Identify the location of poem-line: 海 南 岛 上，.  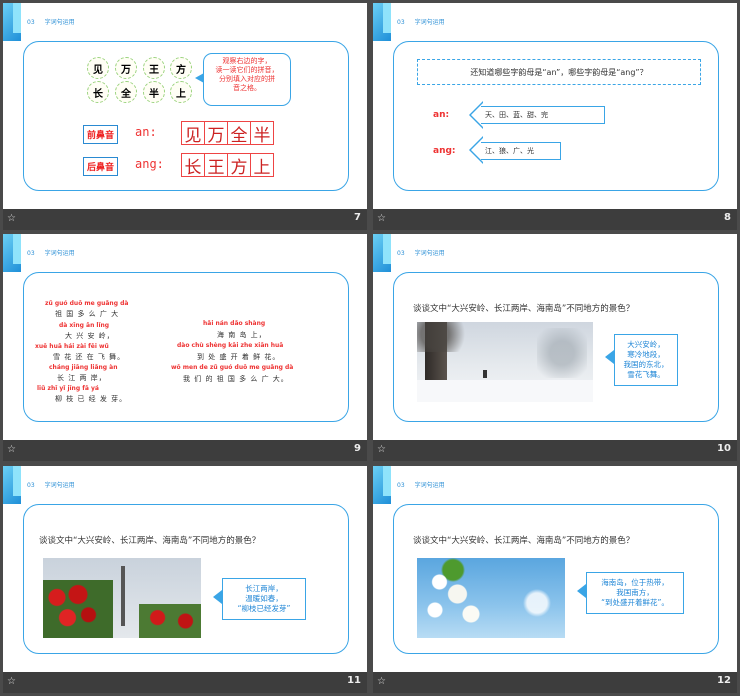
(242, 335).